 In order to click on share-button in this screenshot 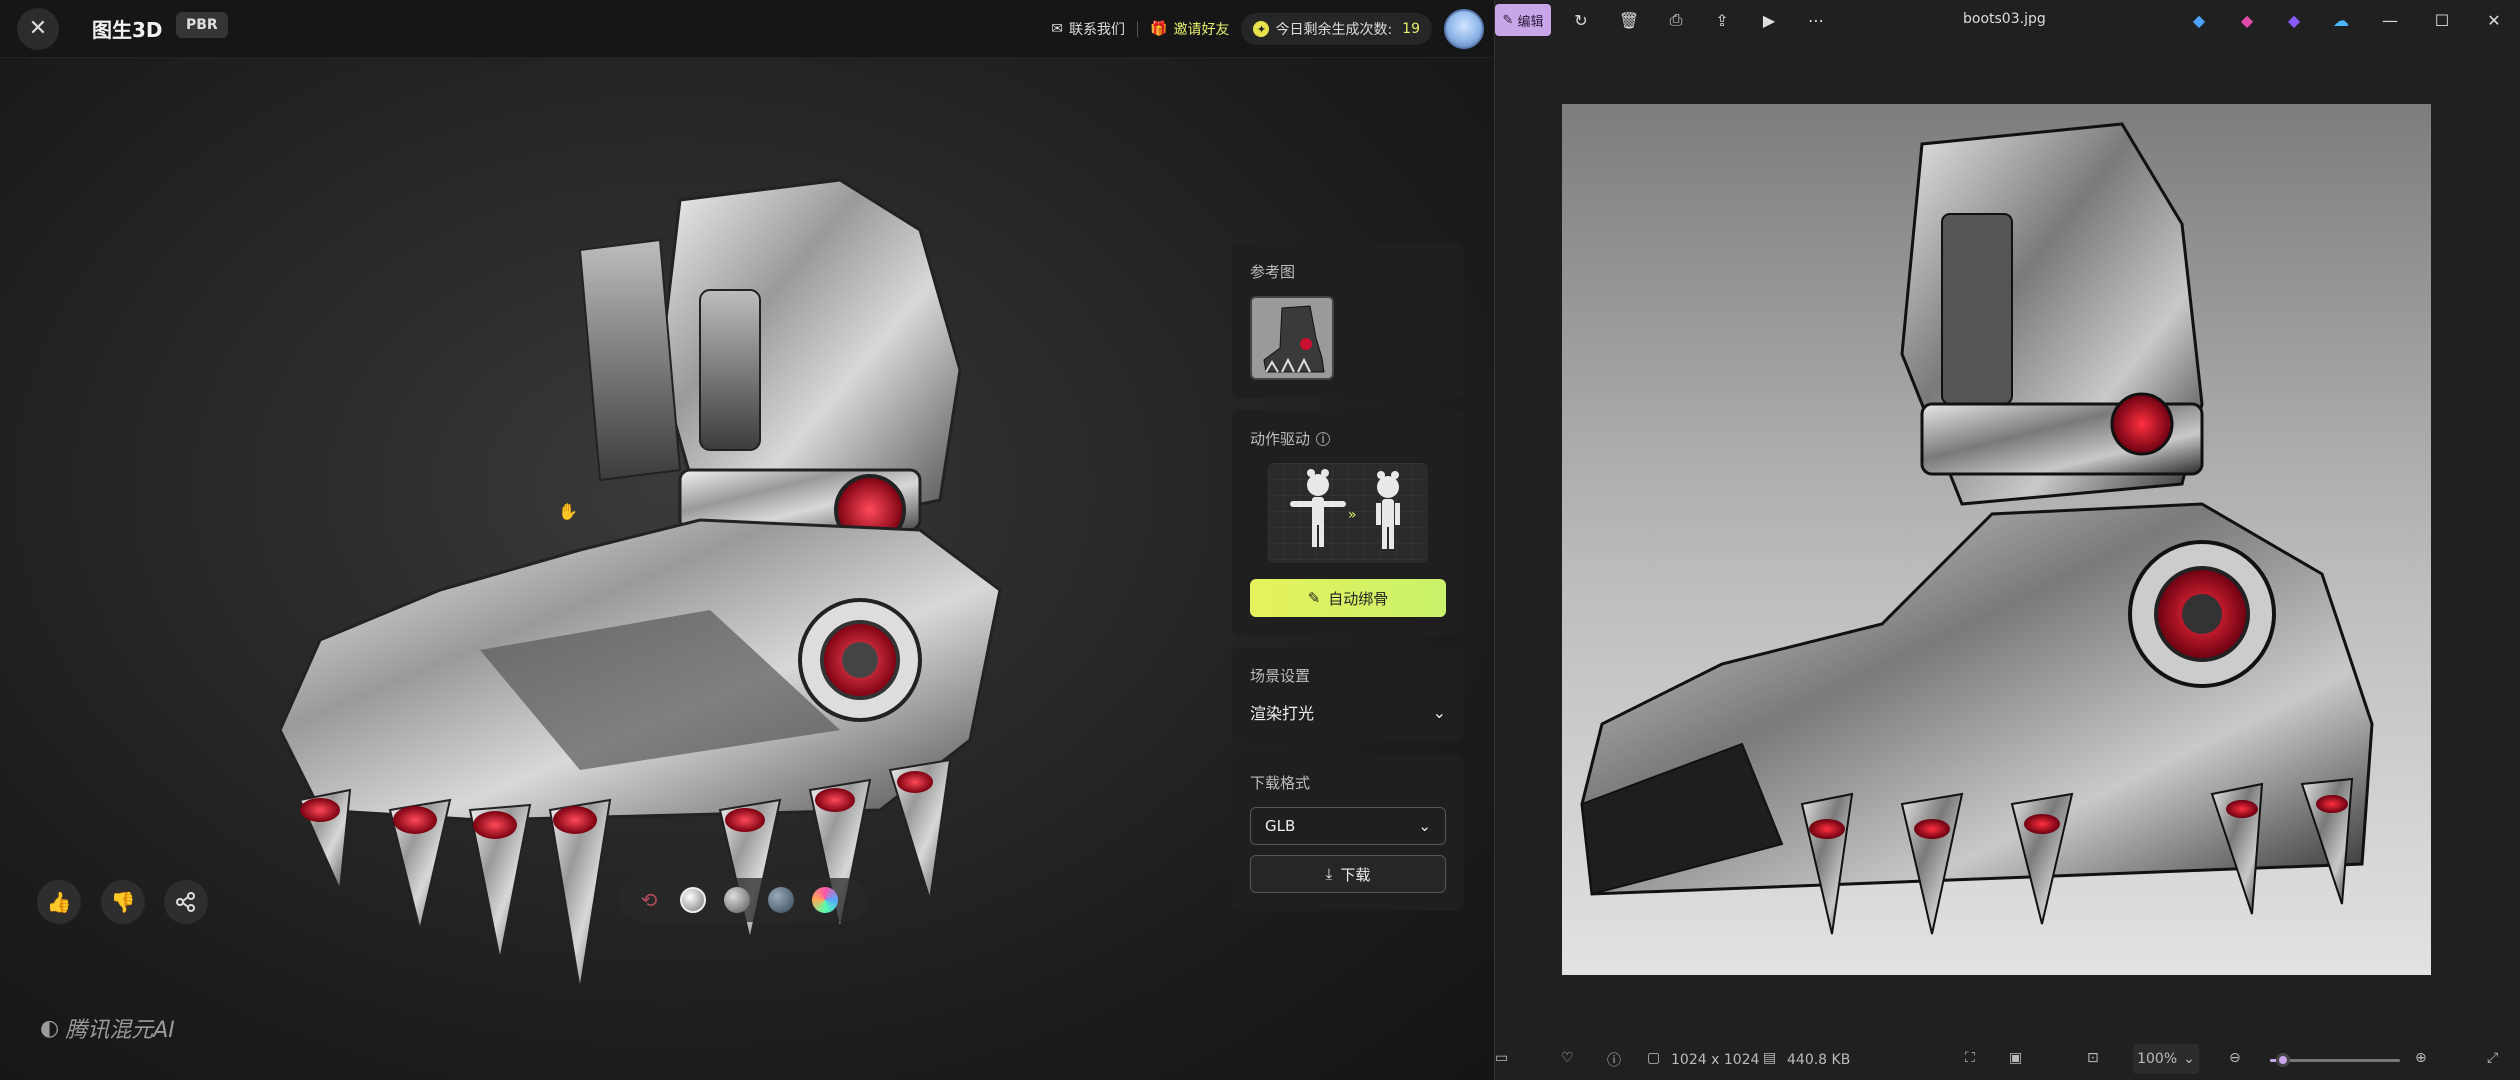, I will do `click(186, 902)`.